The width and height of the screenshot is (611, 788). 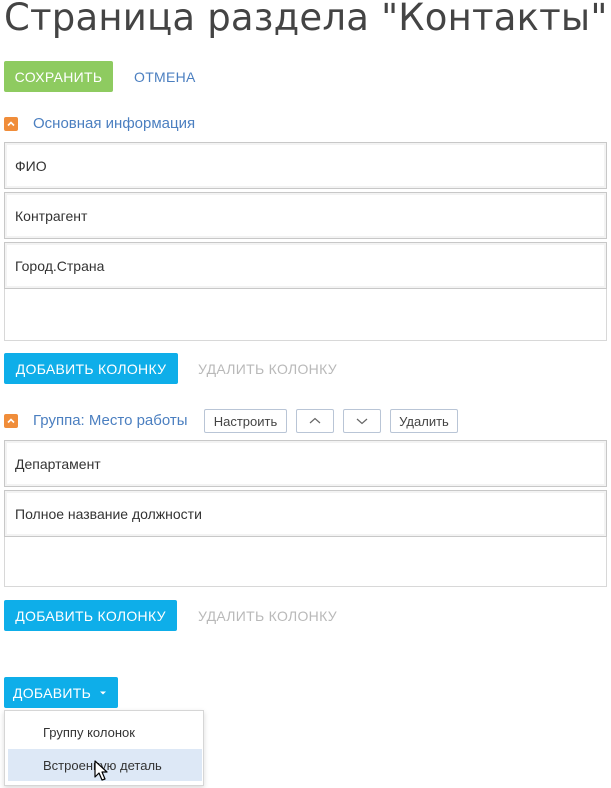 I want to click on field-label: Город.Страна, so click(x=60, y=265).